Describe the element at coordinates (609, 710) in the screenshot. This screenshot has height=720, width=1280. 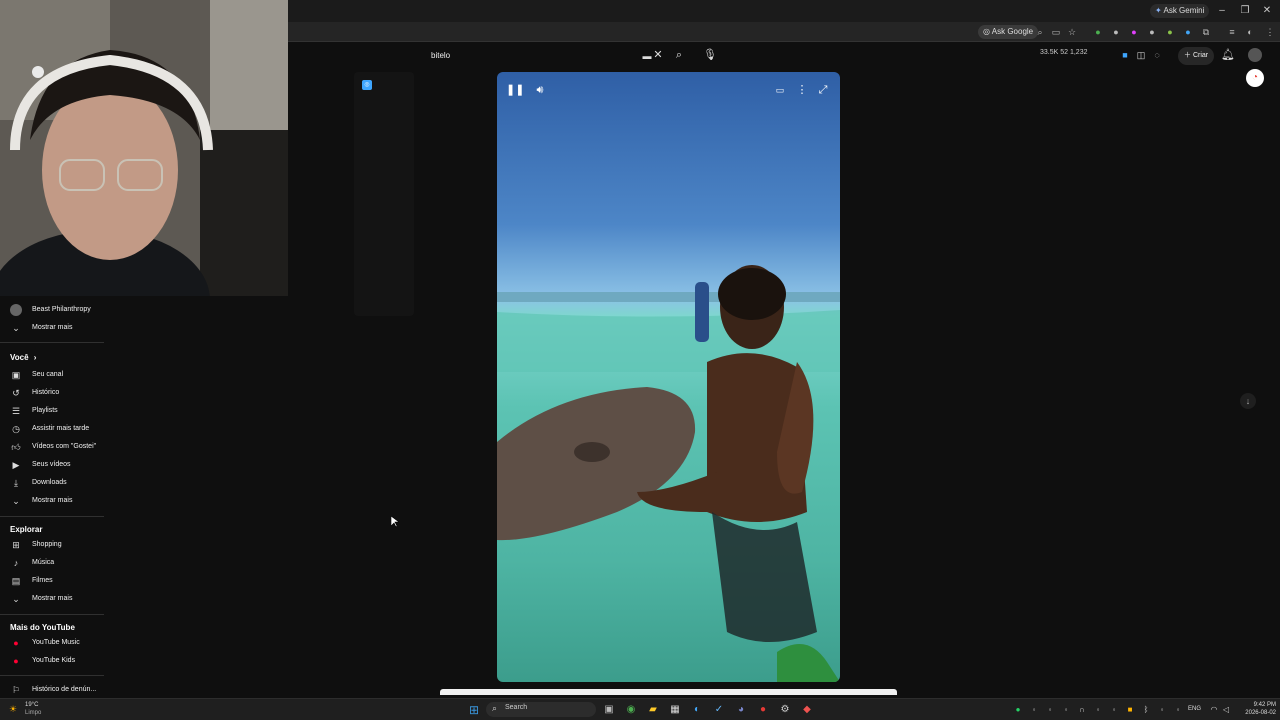
I see `task-view-icon: ▣` at that location.